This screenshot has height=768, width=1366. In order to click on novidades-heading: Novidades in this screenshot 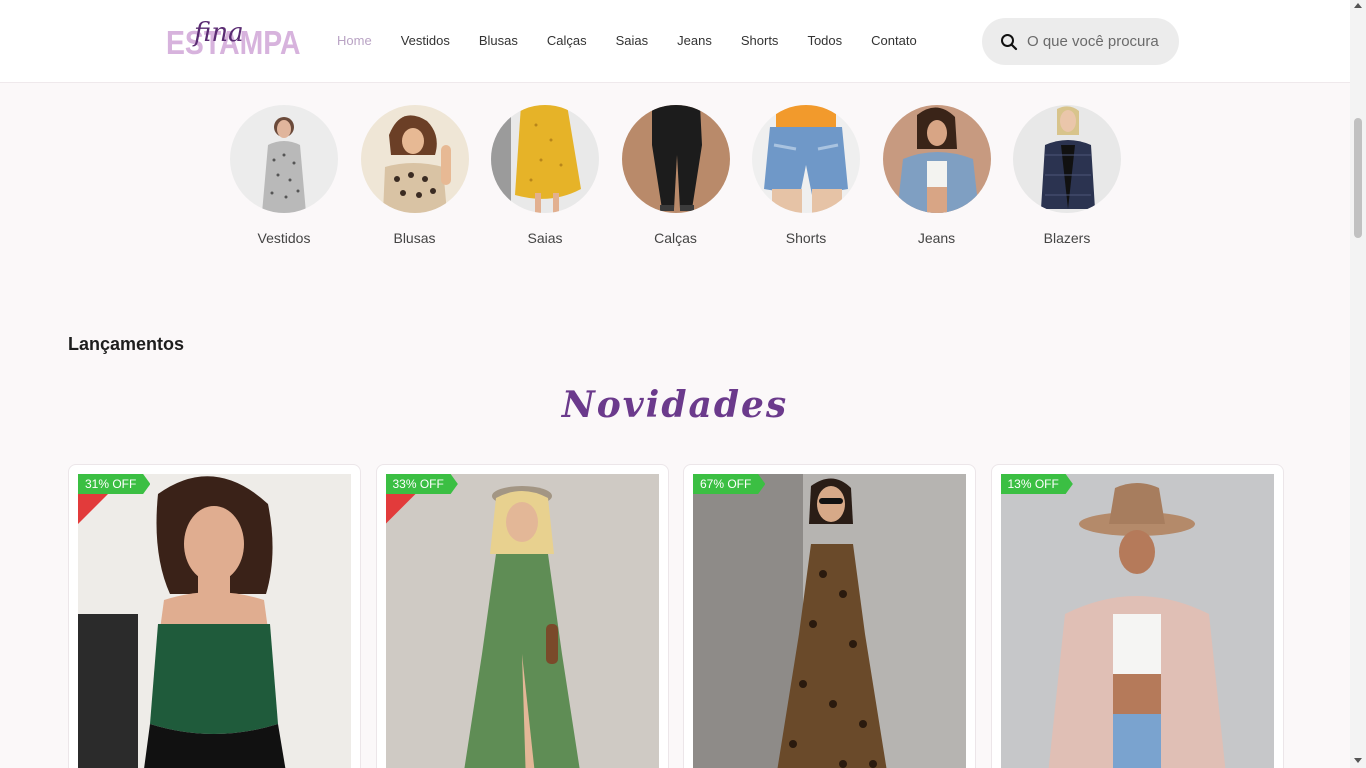, I will do `click(675, 405)`.